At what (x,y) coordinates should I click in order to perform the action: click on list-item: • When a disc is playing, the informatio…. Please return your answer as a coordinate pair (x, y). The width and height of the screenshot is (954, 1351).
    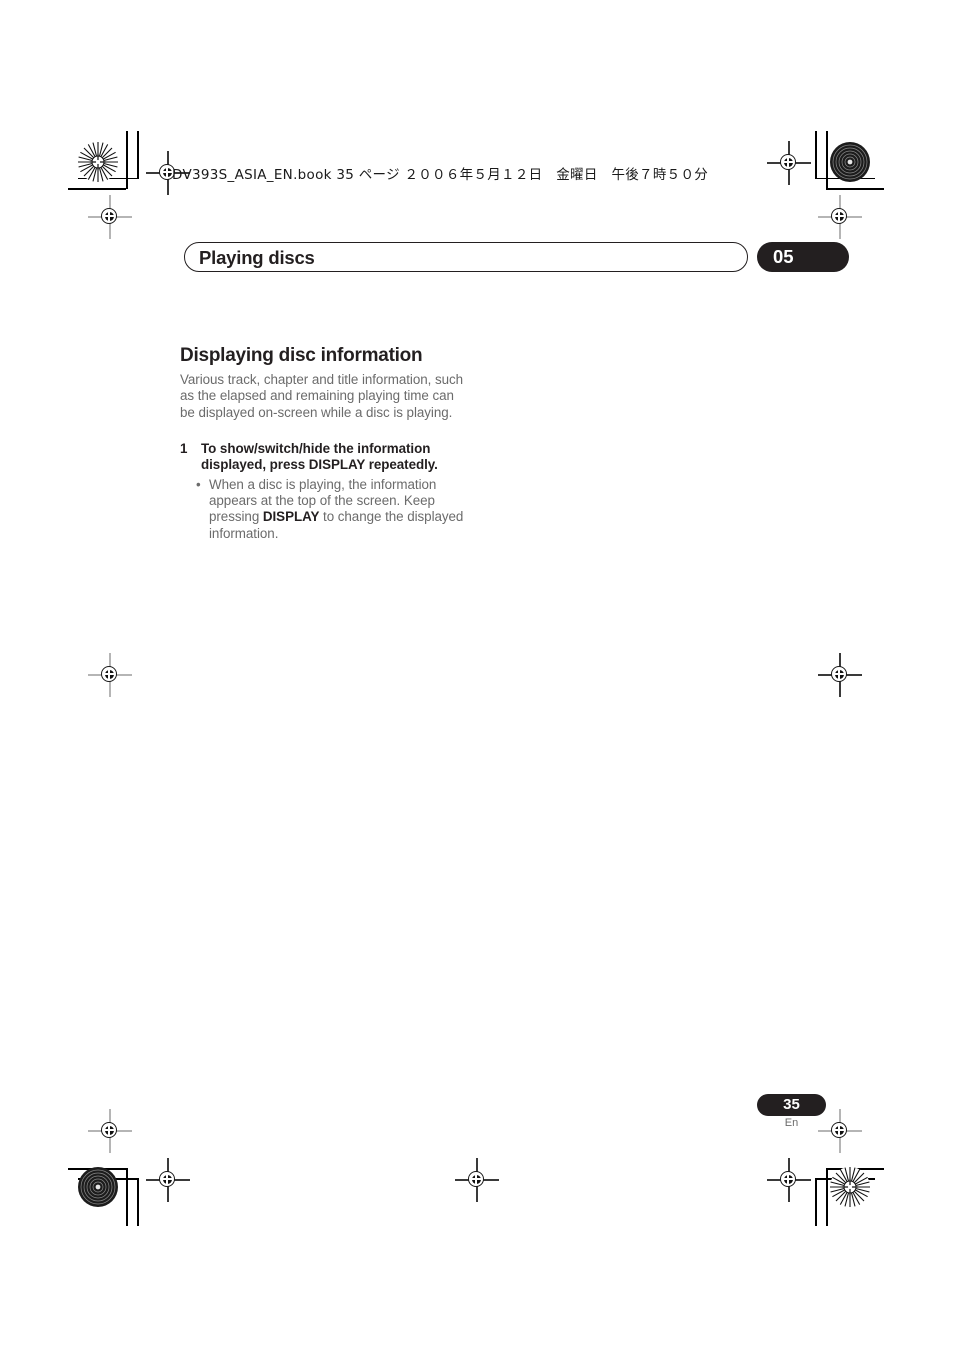
    Looking at the image, I should click on (325, 510).